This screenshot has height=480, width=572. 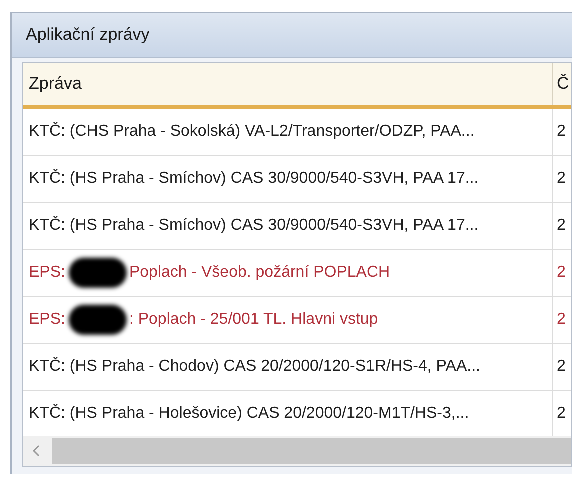 What do you see at coordinates (562, 84) in the screenshot?
I see `column-header: Č` at bounding box center [562, 84].